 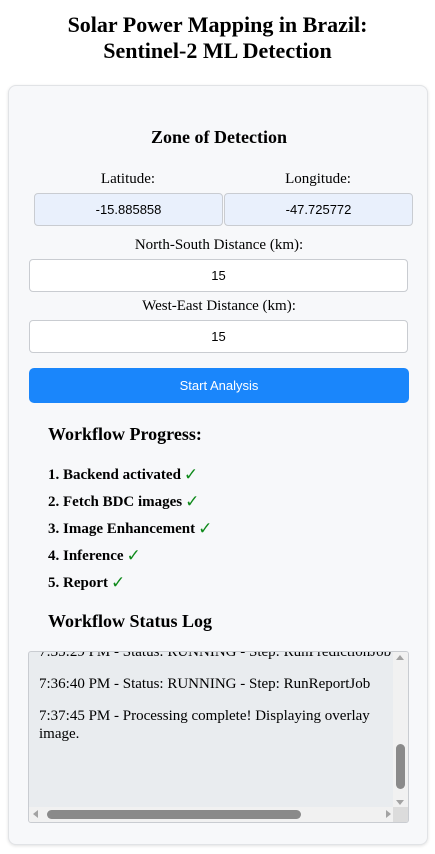 I want to click on workflow-step: 2. Fetch BDC images ✓, so click(x=123, y=502).